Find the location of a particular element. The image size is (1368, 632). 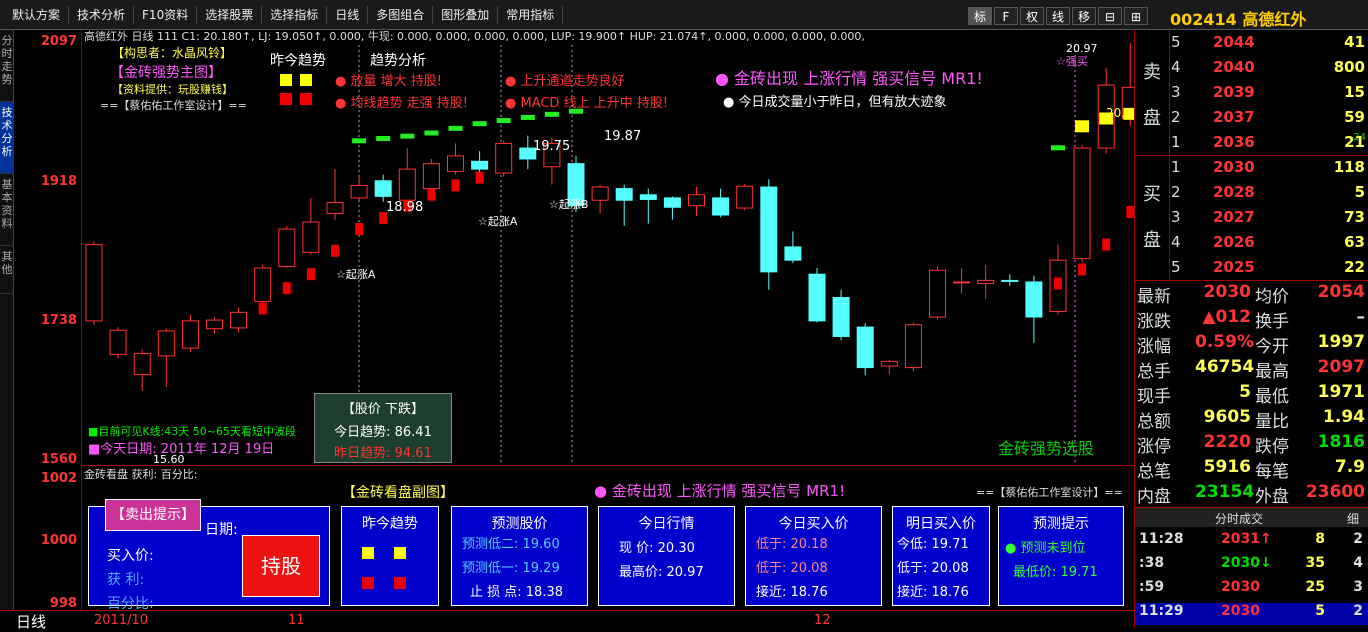

forecast-hint-title: 预测提示 is located at coordinates (1061, 524).